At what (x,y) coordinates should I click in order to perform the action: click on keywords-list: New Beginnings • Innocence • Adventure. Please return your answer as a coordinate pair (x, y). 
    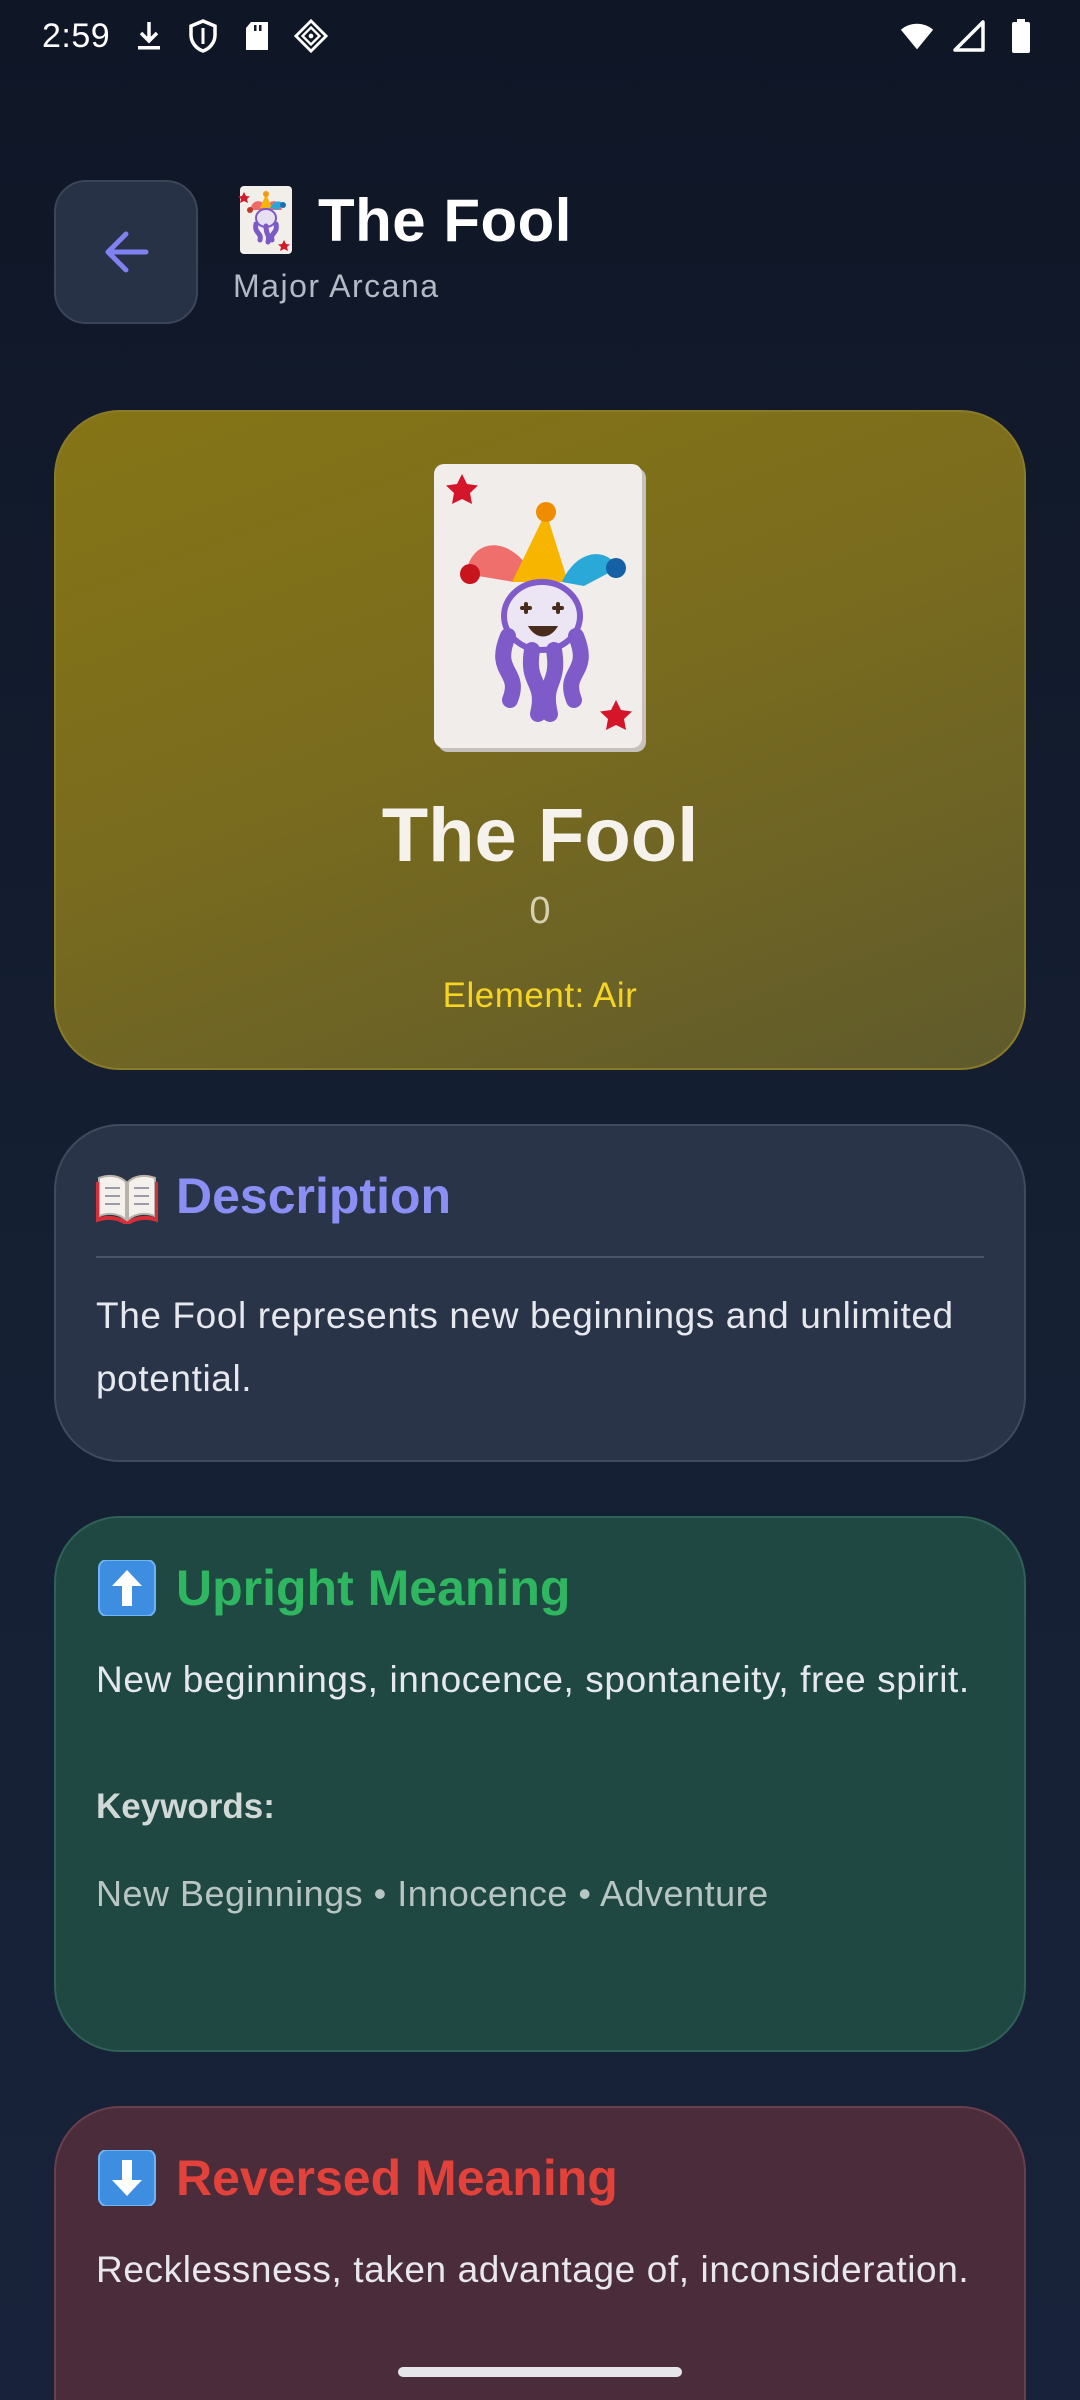
    Looking at the image, I should click on (432, 1893).